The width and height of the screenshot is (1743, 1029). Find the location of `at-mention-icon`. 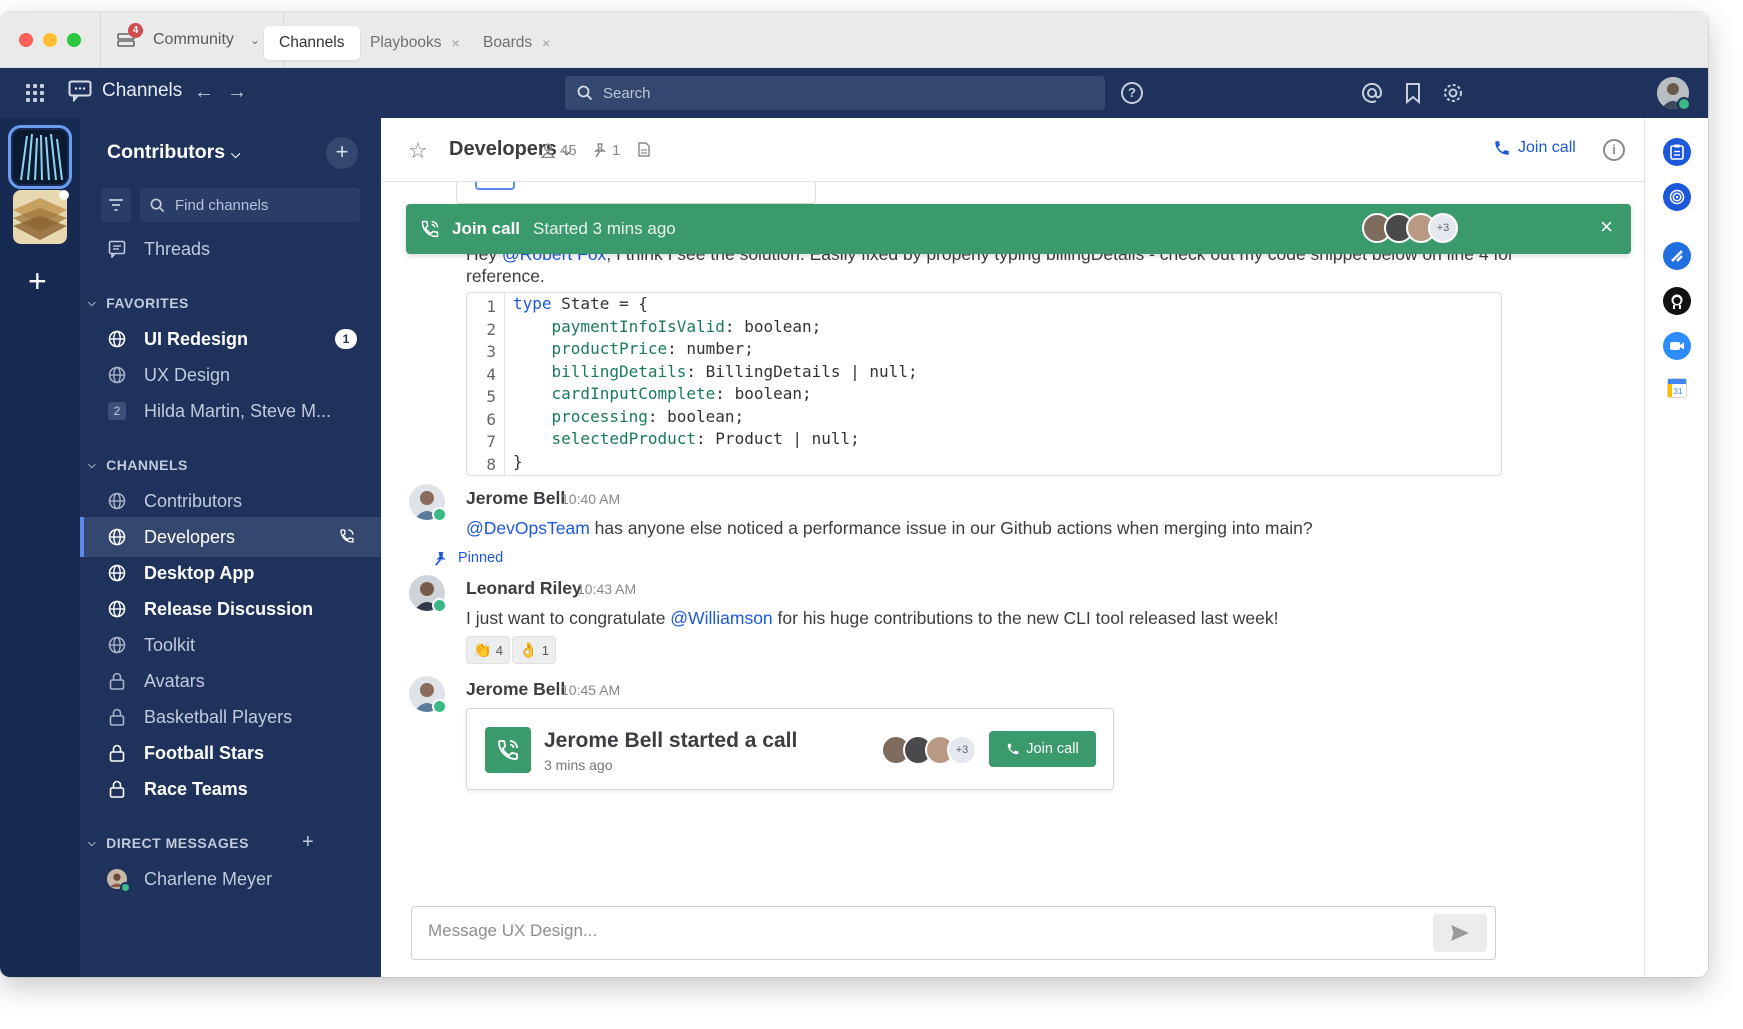

at-mention-icon is located at coordinates (1372, 93).